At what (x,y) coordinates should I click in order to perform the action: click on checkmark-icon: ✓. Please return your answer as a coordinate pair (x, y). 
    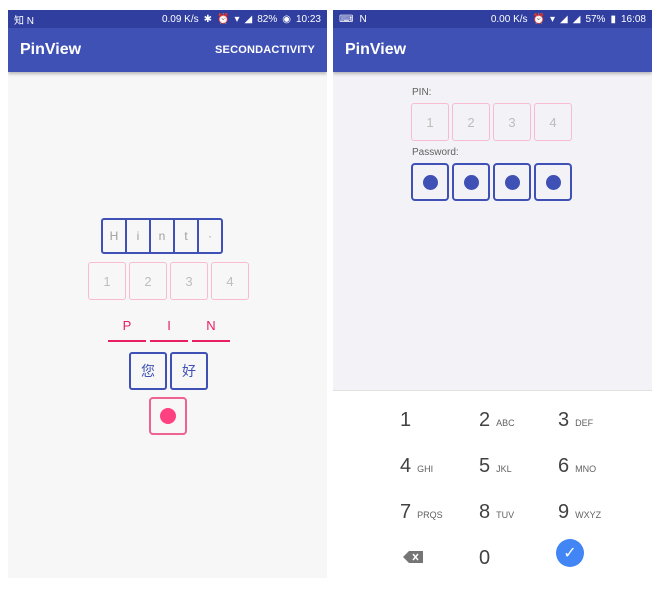
    Looking at the image, I should click on (570, 553).